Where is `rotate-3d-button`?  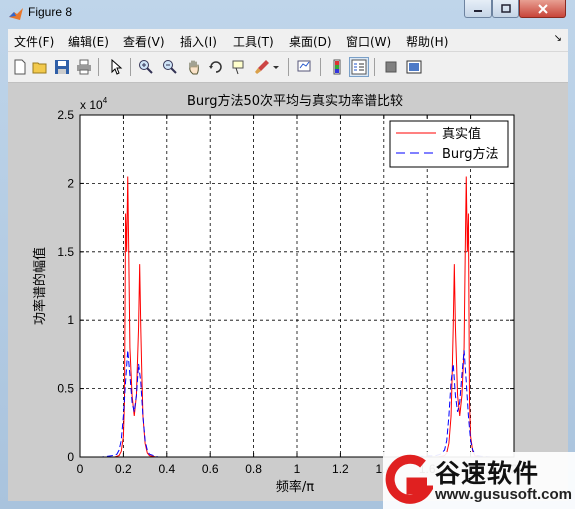
rotate-3d-button is located at coordinates (216, 67).